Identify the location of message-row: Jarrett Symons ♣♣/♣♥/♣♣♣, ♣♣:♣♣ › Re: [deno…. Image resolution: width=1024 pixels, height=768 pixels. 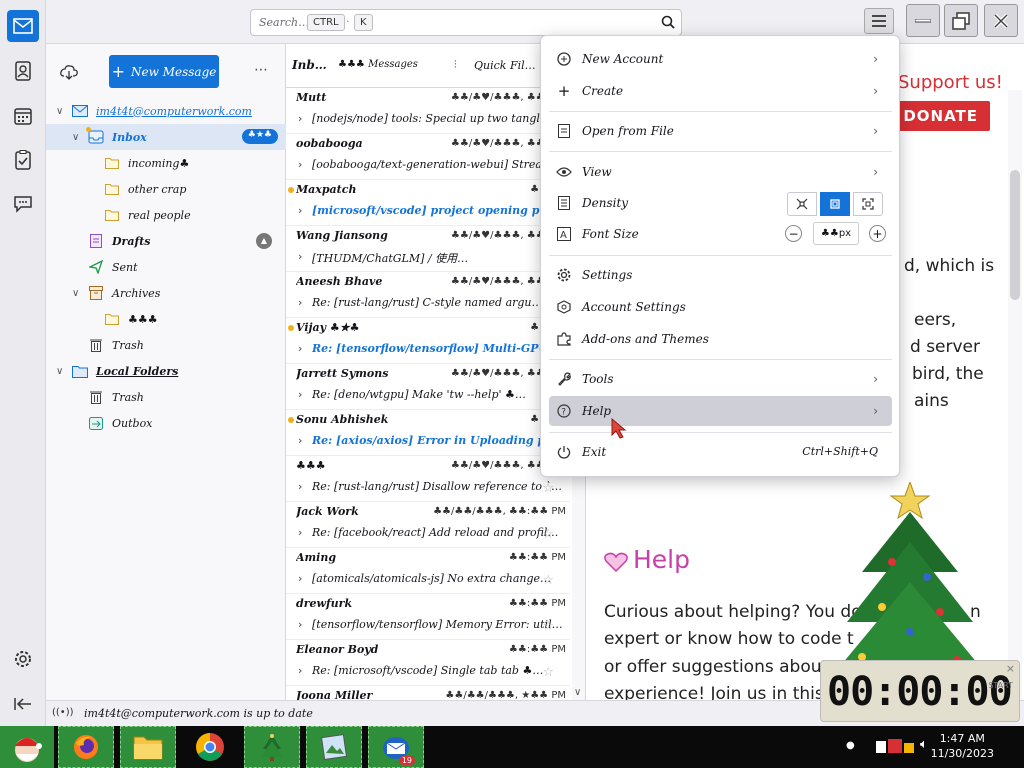
(428, 387).